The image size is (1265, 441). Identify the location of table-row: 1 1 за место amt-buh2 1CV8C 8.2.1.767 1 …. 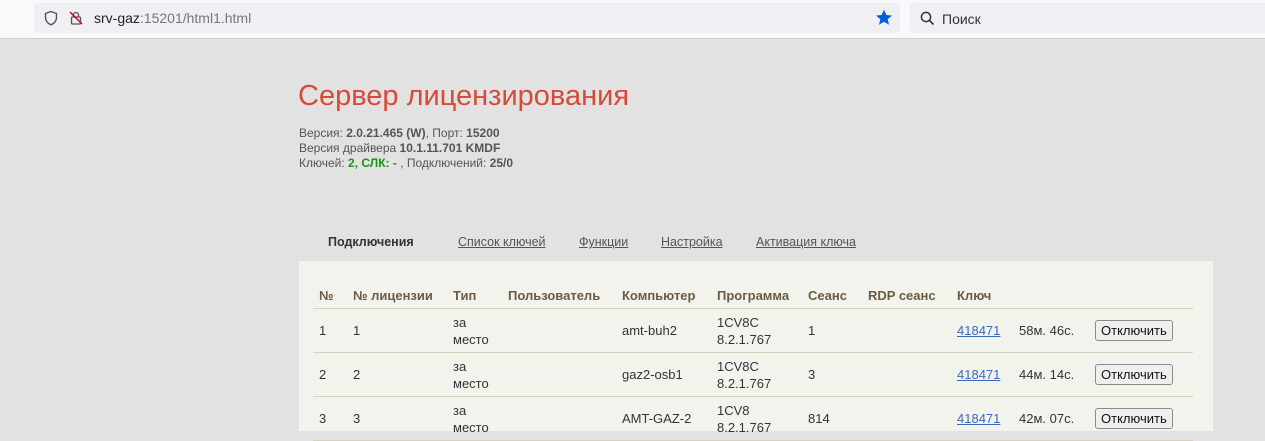
(753, 330).